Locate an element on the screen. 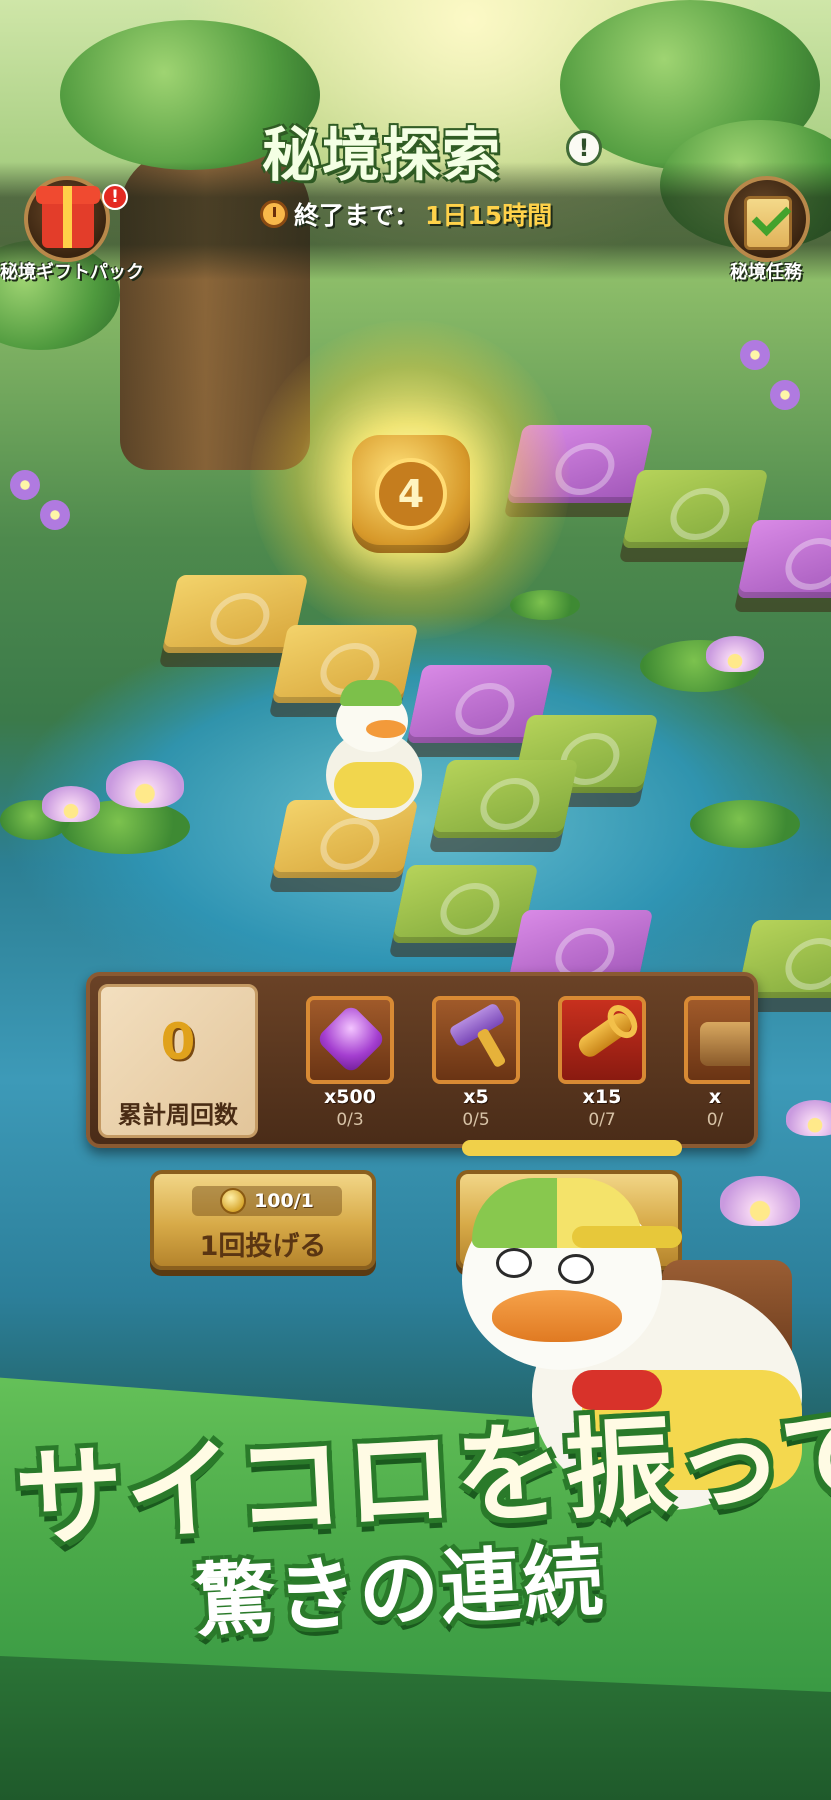 This screenshot has height=1800, width=831. coin-icon is located at coordinates (233, 1201).